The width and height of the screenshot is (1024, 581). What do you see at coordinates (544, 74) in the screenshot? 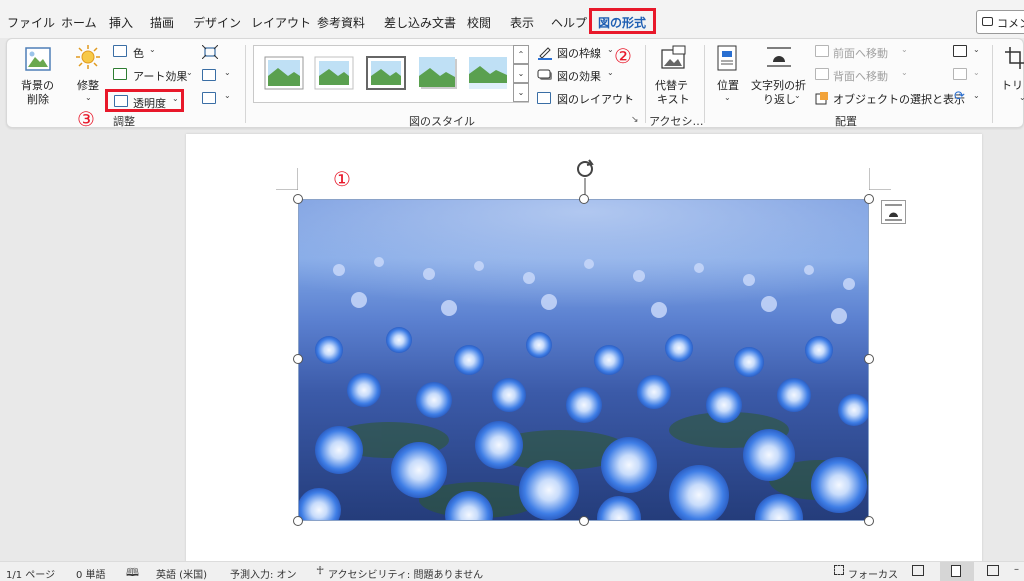
I see `effects-icon` at bounding box center [544, 74].